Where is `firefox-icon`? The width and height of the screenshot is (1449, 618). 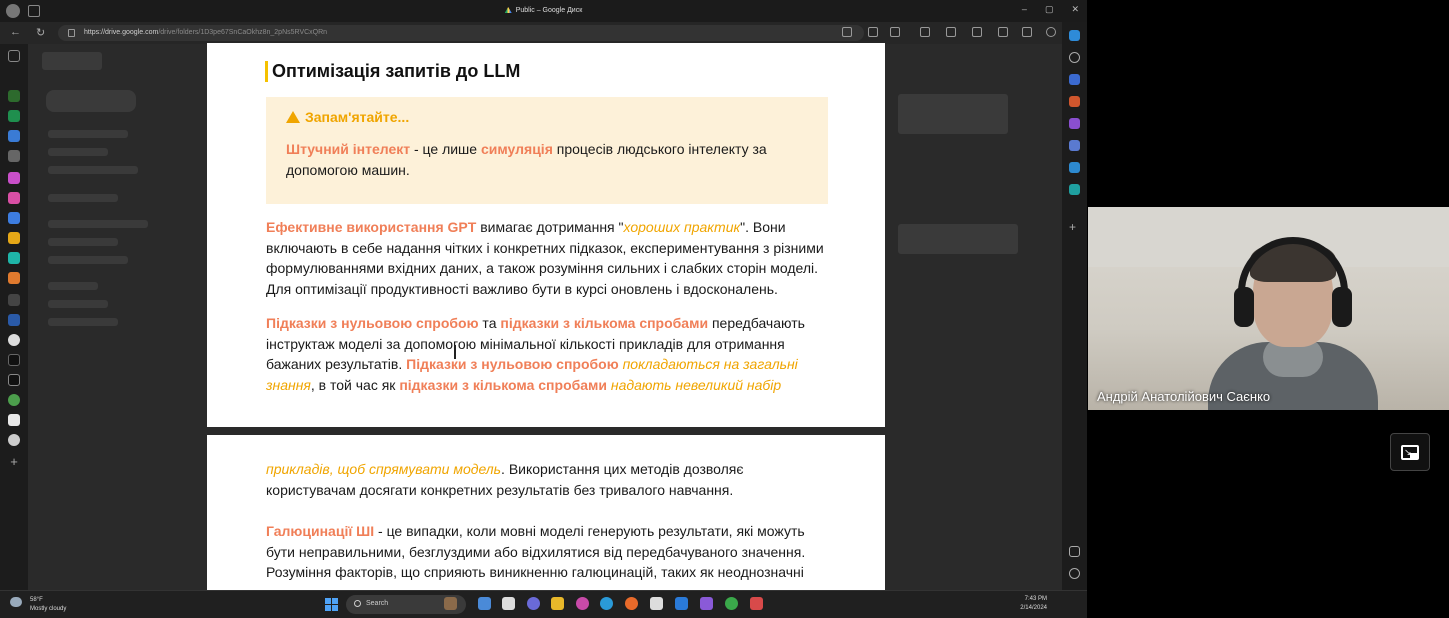
firefox-icon is located at coordinates (631, 603).